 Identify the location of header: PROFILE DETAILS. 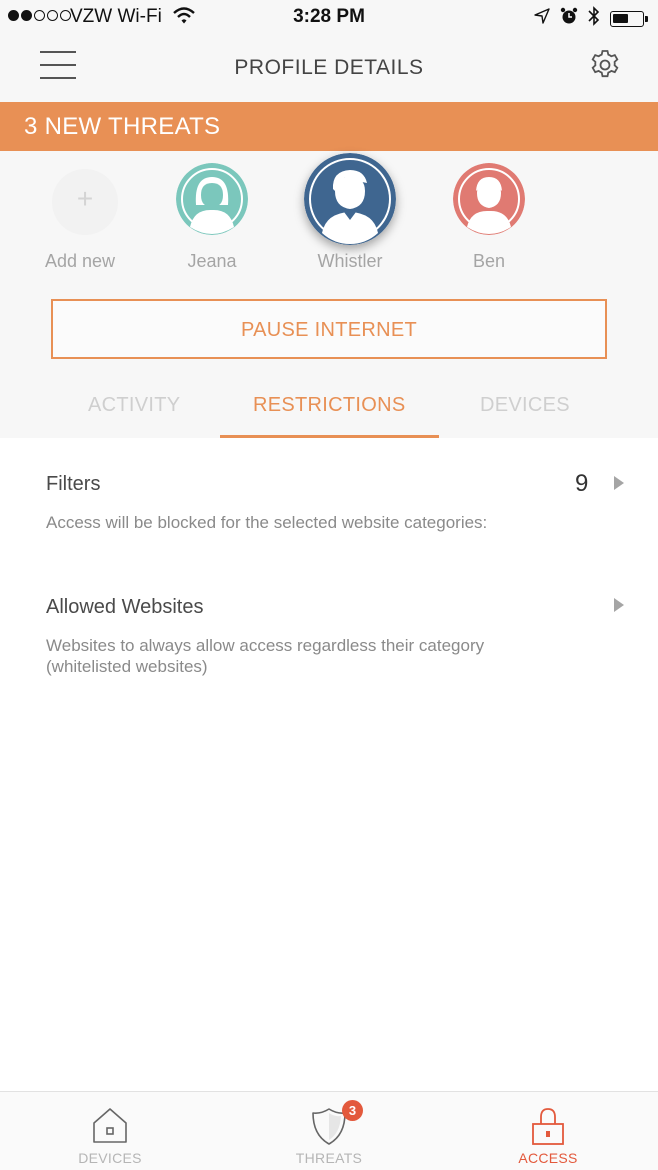
(329, 68).